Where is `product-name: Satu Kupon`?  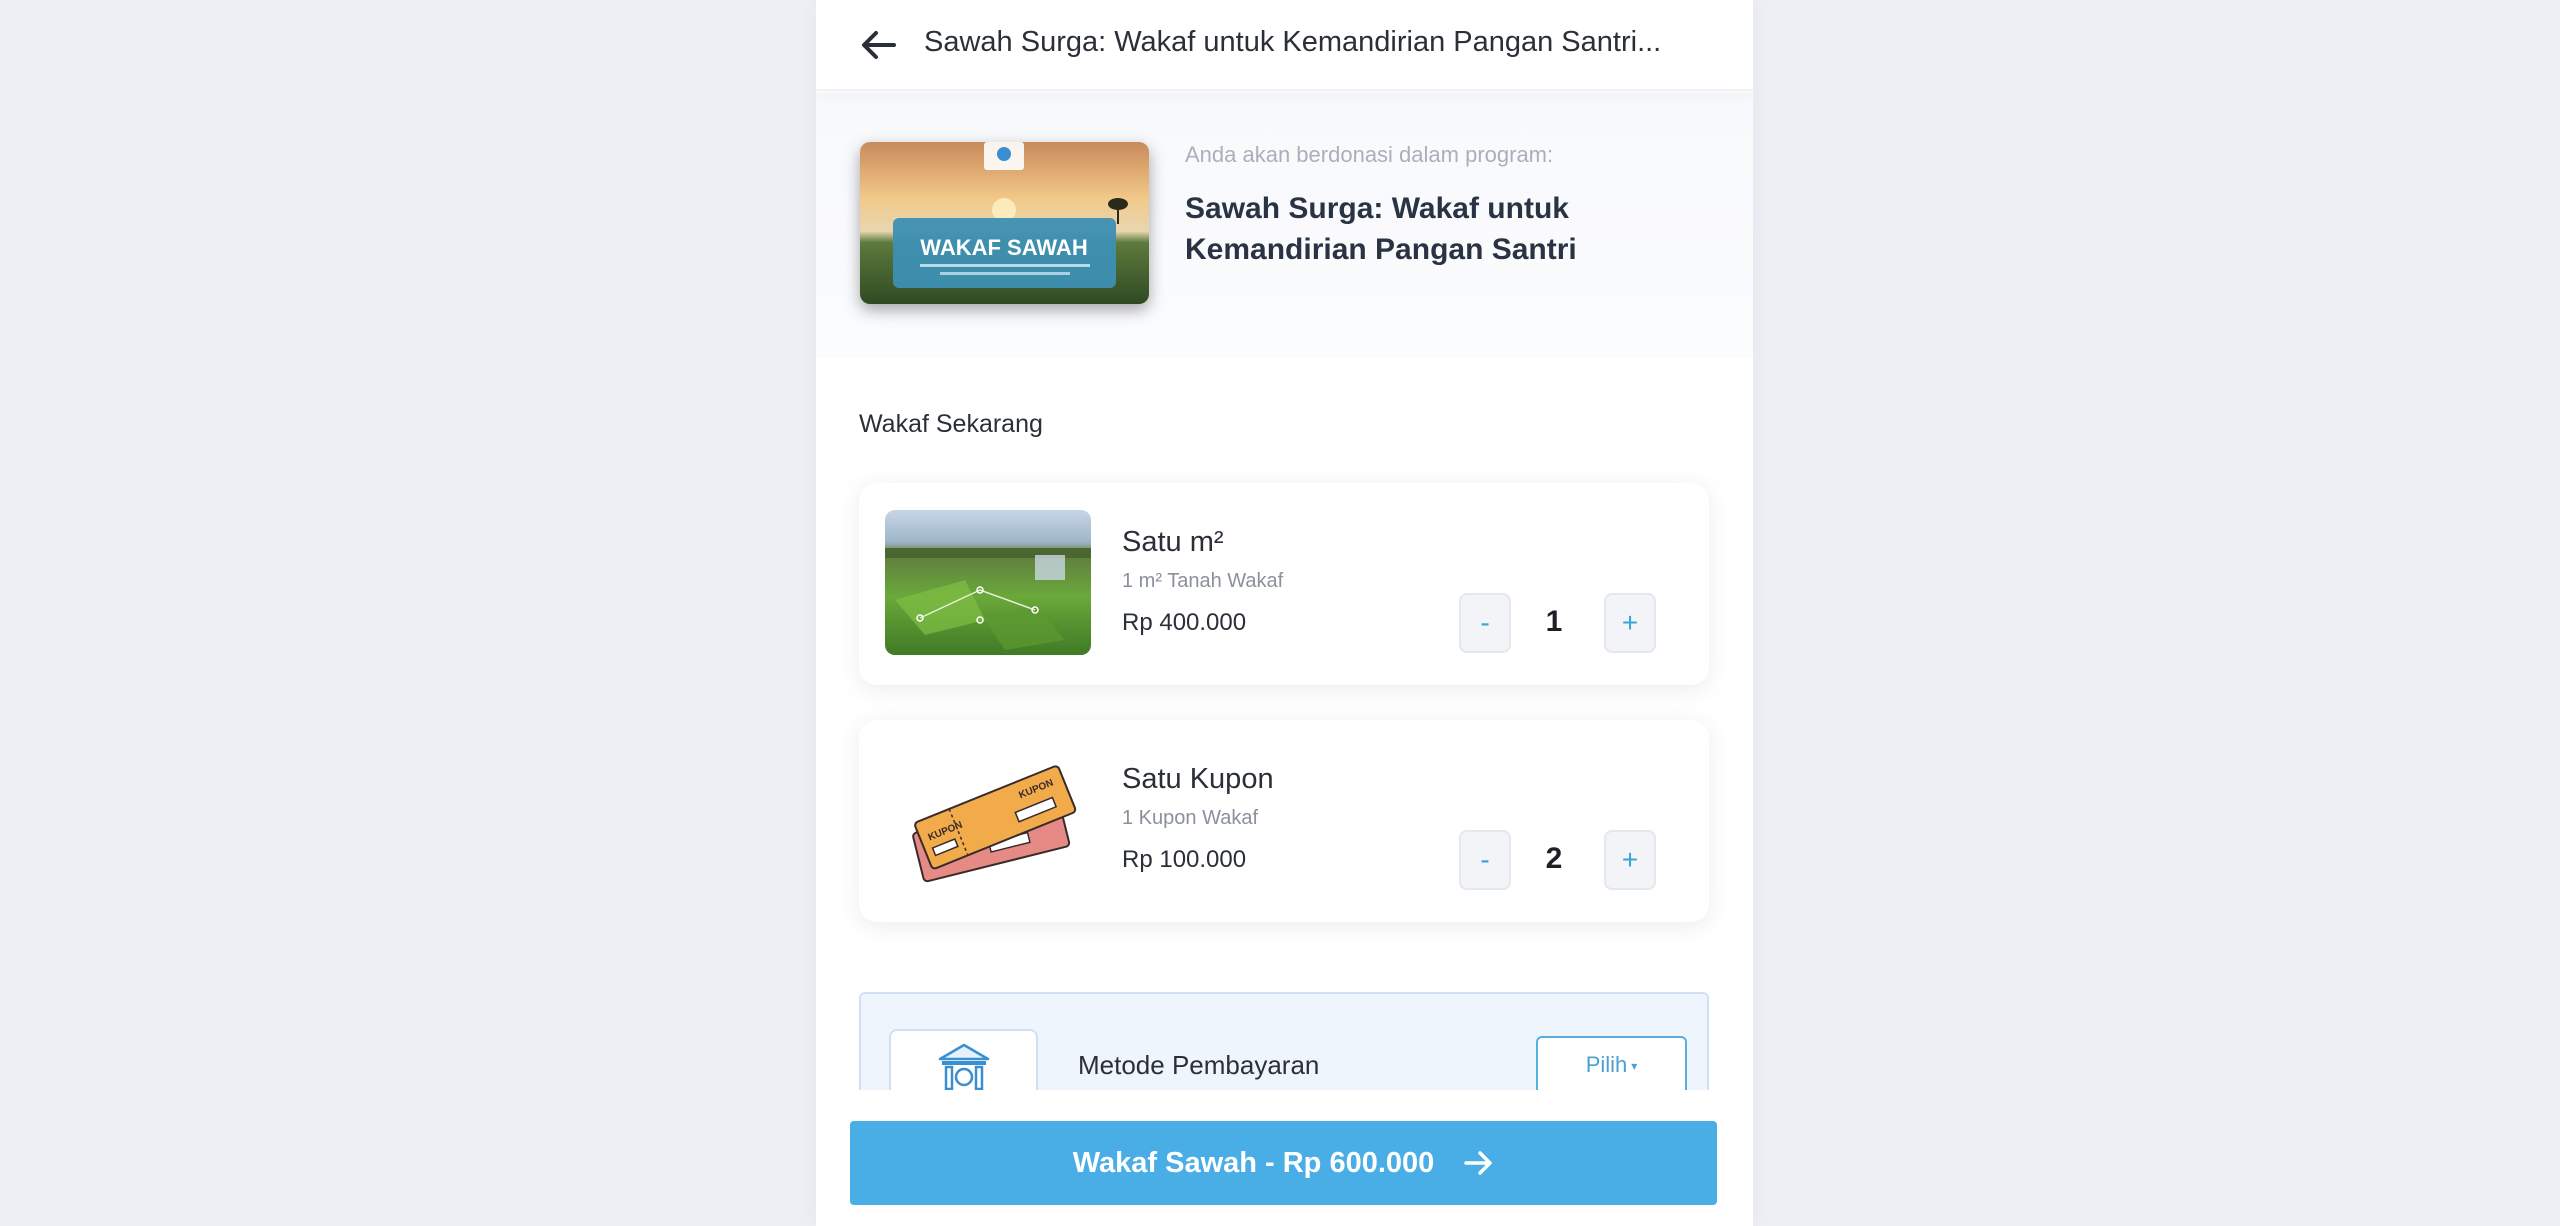 product-name: Satu Kupon is located at coordinates (1198, 779).